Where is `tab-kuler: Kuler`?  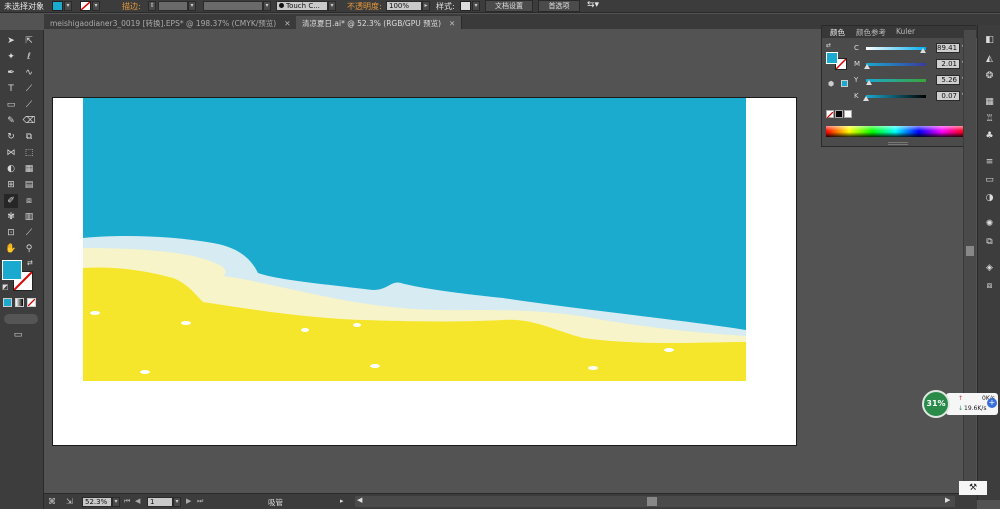
tab-kuler: Kuler is located at coordinates (905, 31).